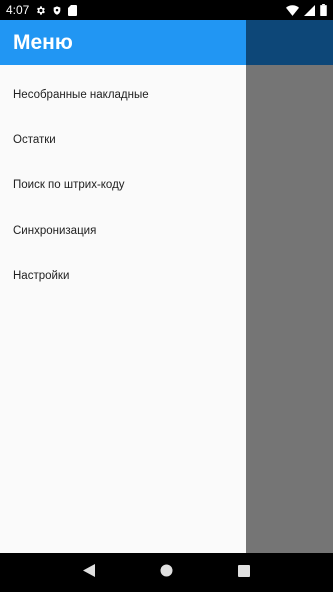 Image resolution: width=333 pixels, height=592 pixels. Describe the element at coordinates (43, 42) in the screenshot. I see `drawer-title: Меню` at that location.